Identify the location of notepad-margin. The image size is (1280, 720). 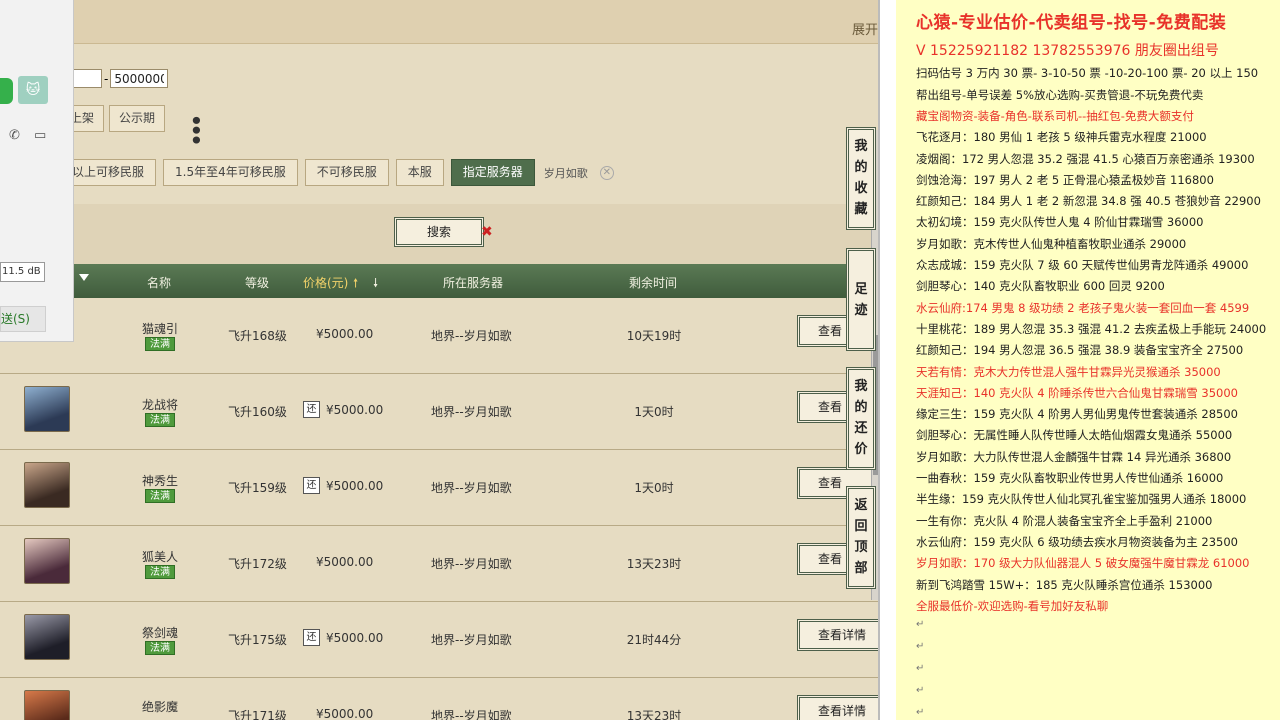
(888, 360).